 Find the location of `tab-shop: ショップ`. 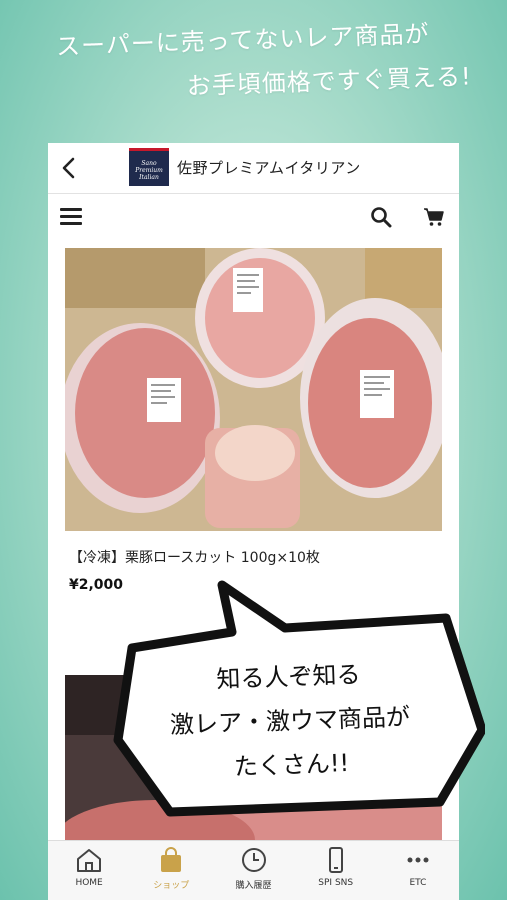

tab-shop: ショップ is located at coordinates (171, 870).